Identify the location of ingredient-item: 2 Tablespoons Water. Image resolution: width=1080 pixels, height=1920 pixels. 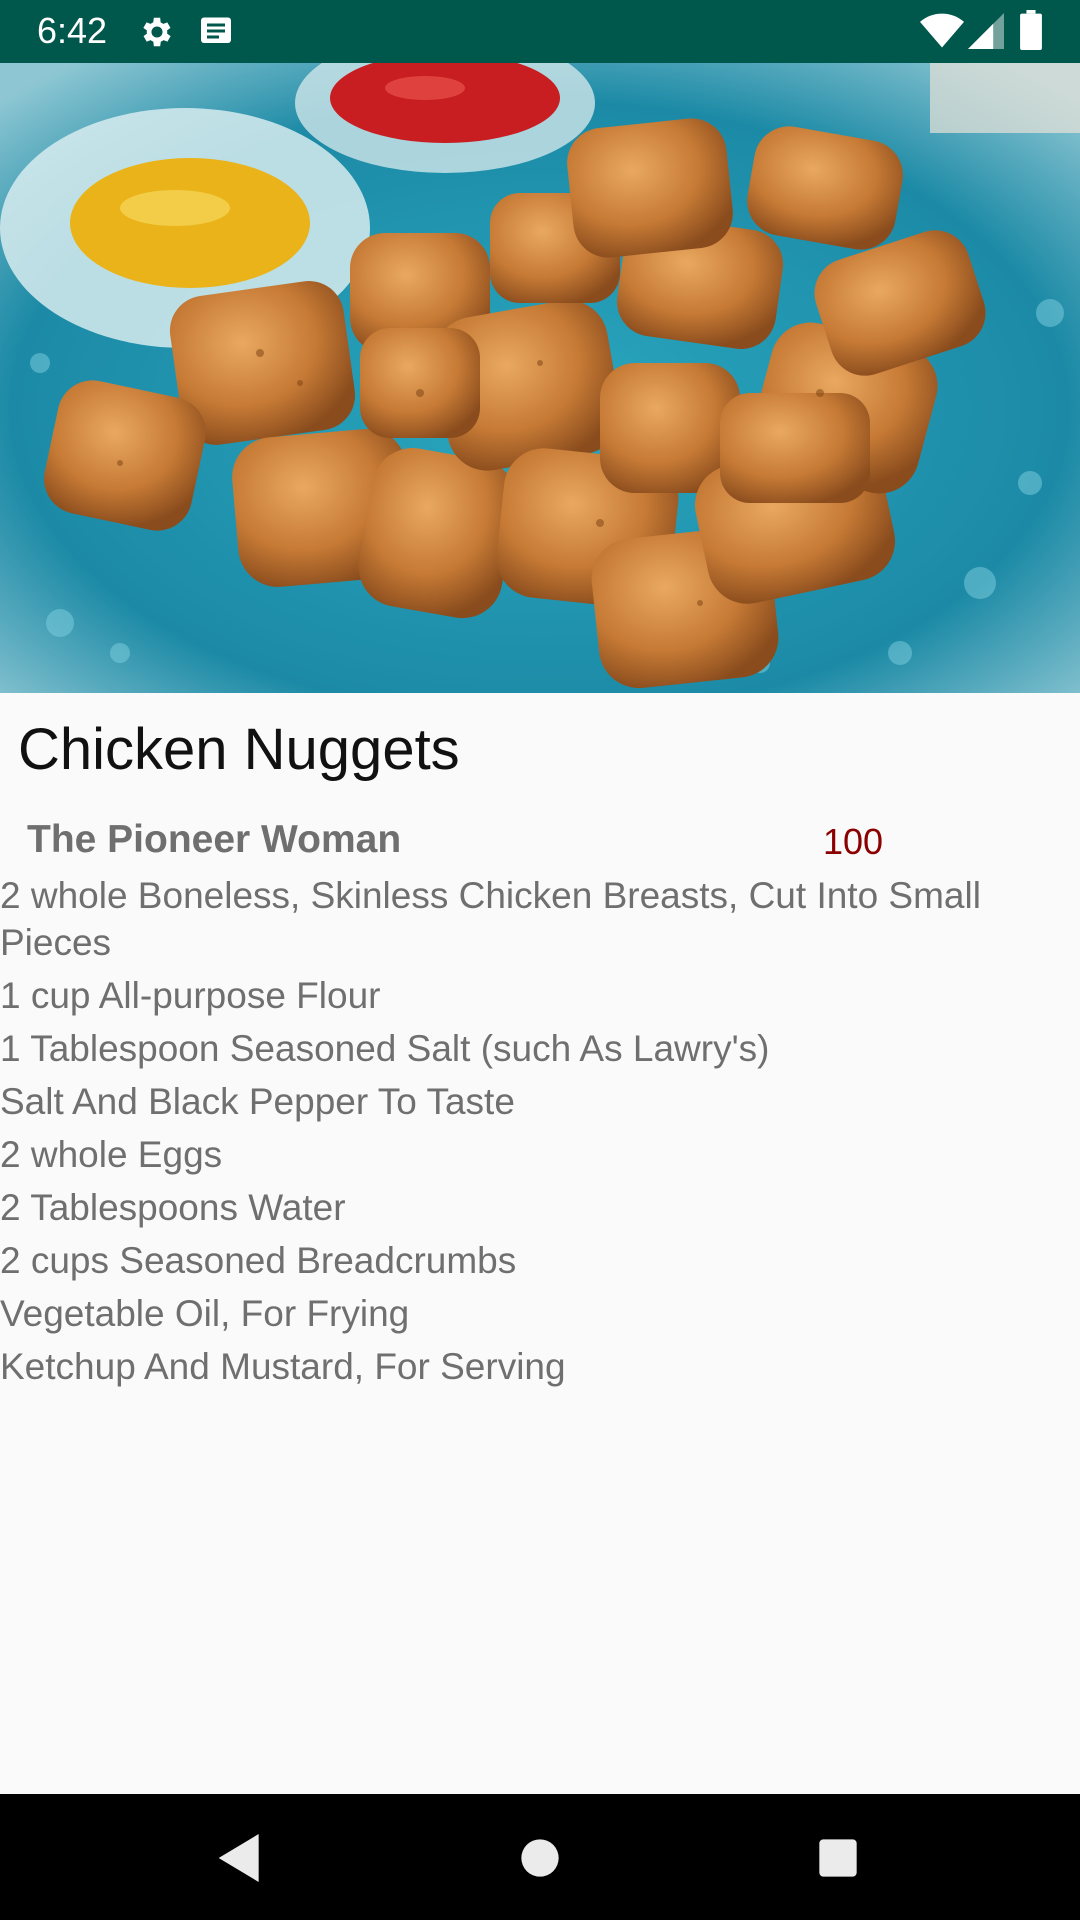
(173, 1207).